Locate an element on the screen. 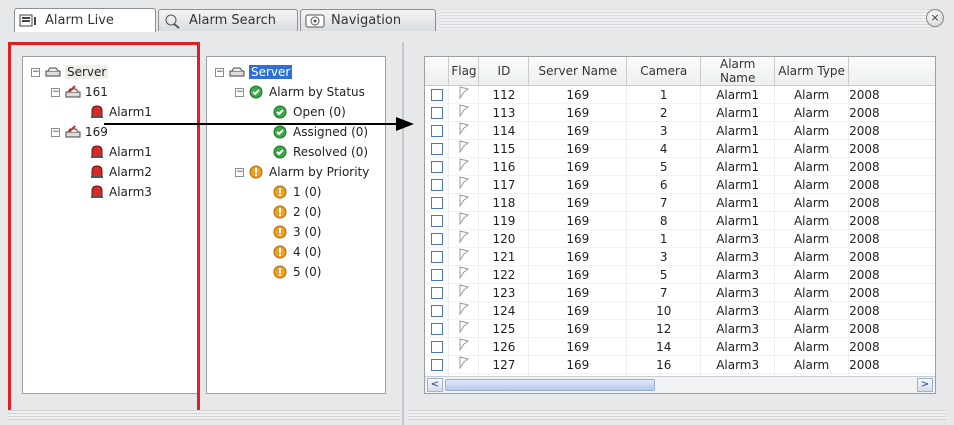  header-server-name: Server Name is located at coordinates (578, 71).